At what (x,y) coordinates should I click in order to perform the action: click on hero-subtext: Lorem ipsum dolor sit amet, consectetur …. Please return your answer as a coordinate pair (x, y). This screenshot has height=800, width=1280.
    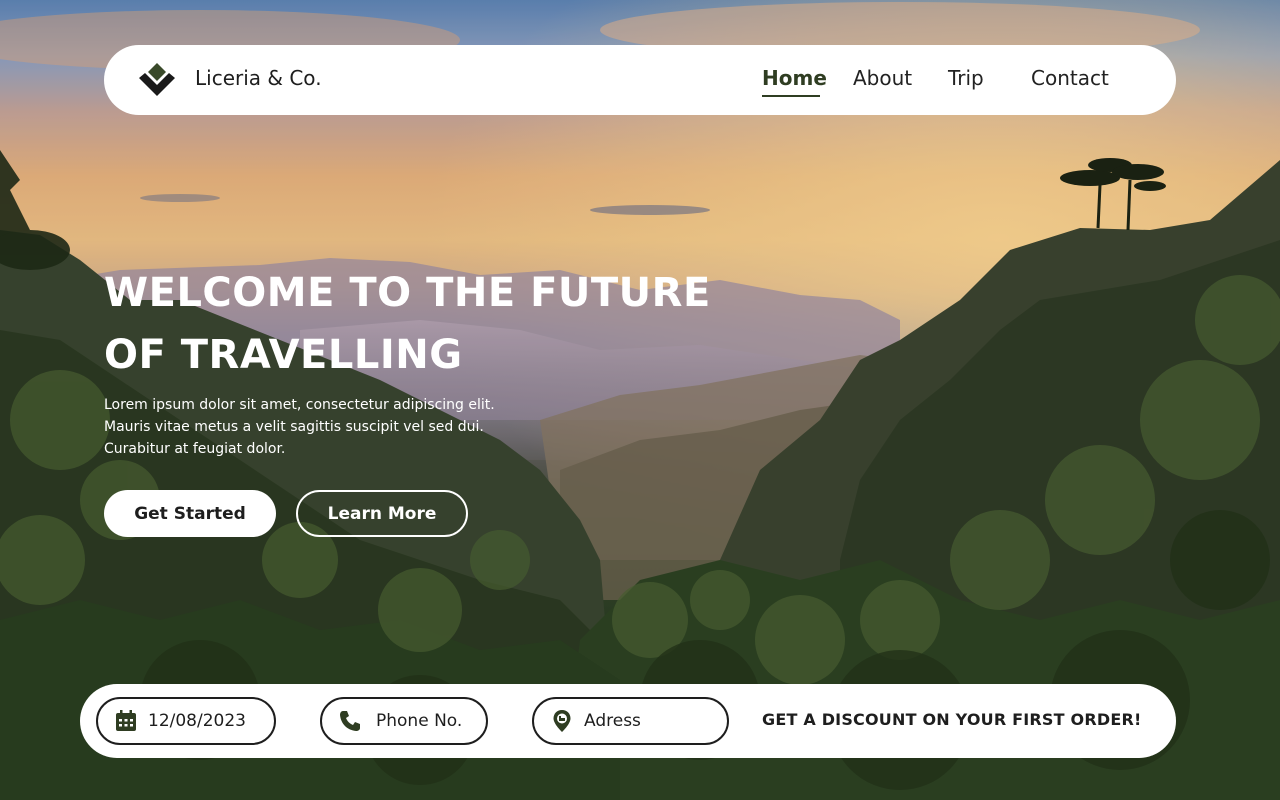
    Looking at the image, I should click on (339, 427).